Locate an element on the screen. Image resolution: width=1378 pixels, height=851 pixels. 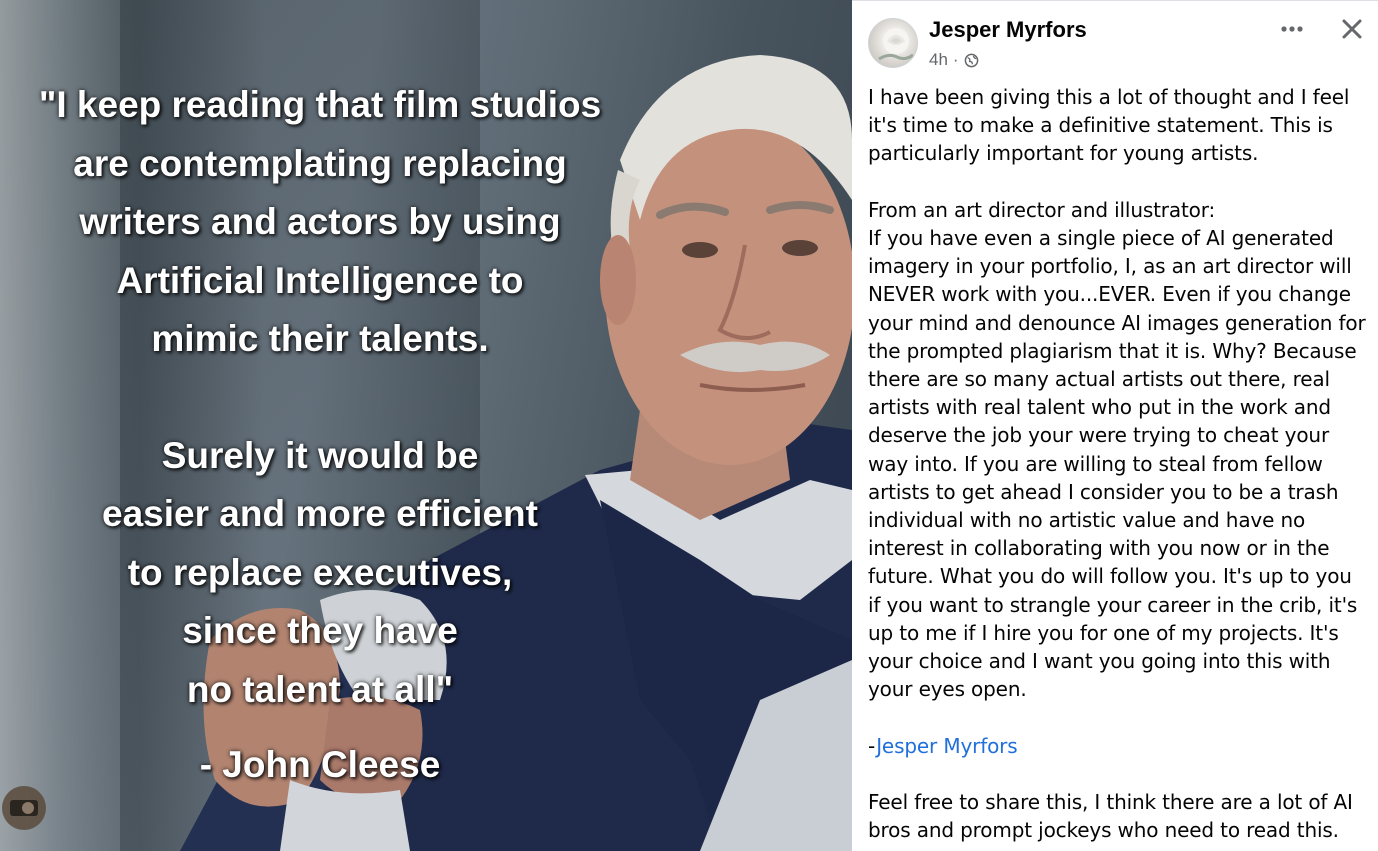
quote-line: "I keep reading that film studios is located at coordinates (320, 104).